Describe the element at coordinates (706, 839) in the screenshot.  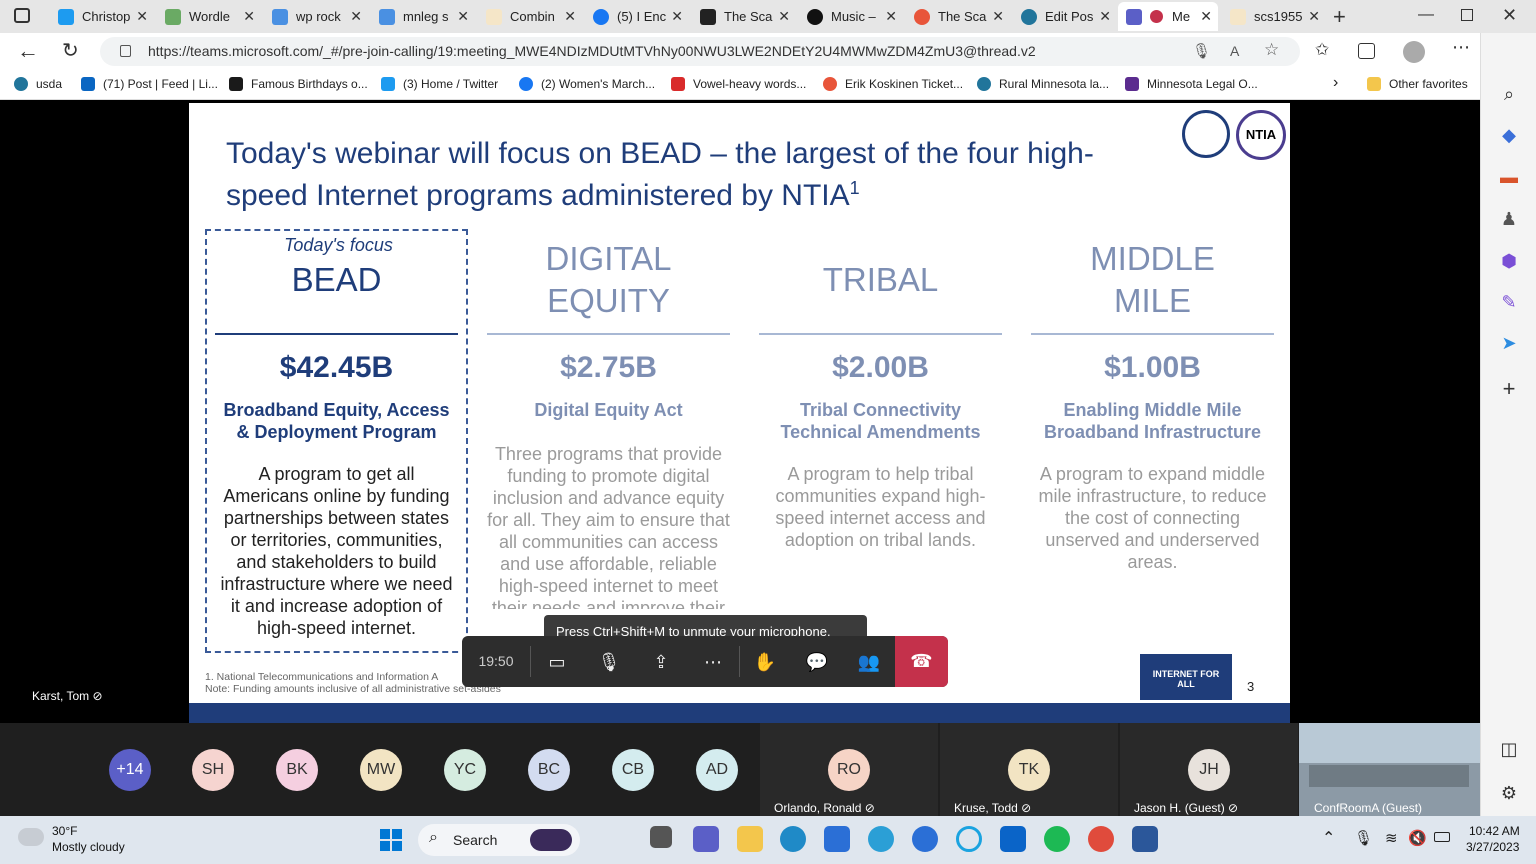
I see `teams-chat-icon` at that location.